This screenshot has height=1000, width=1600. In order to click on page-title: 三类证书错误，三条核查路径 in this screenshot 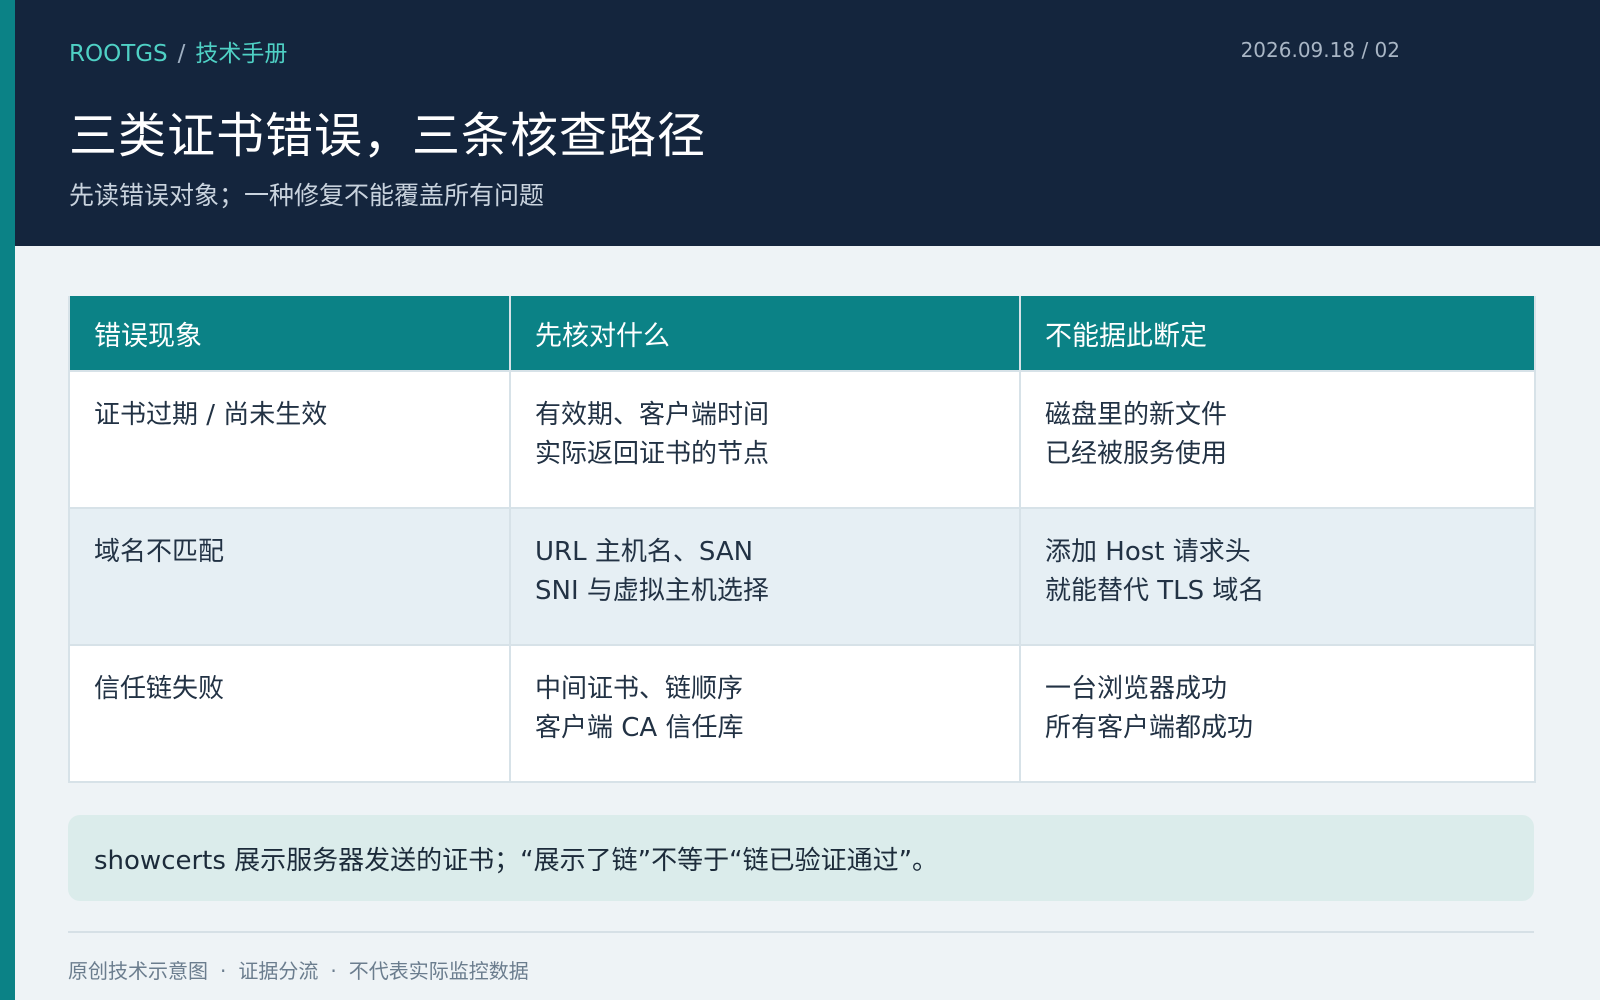, I will do `click(388, 136)`.